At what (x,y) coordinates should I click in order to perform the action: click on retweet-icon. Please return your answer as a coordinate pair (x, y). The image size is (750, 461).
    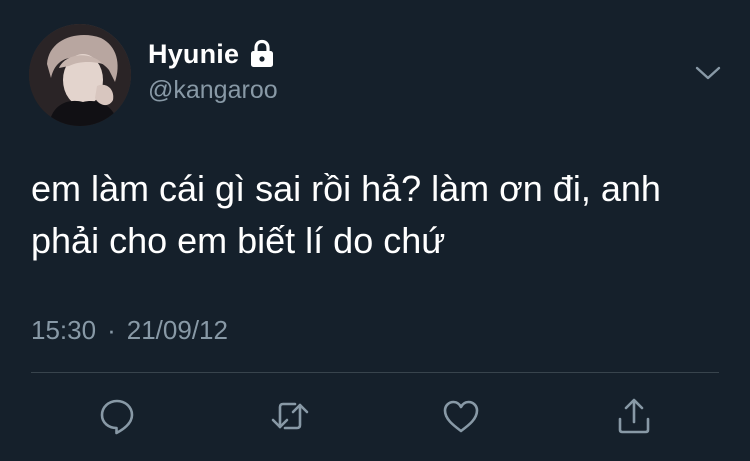
    Looking at the image, I should click on (290, 416).